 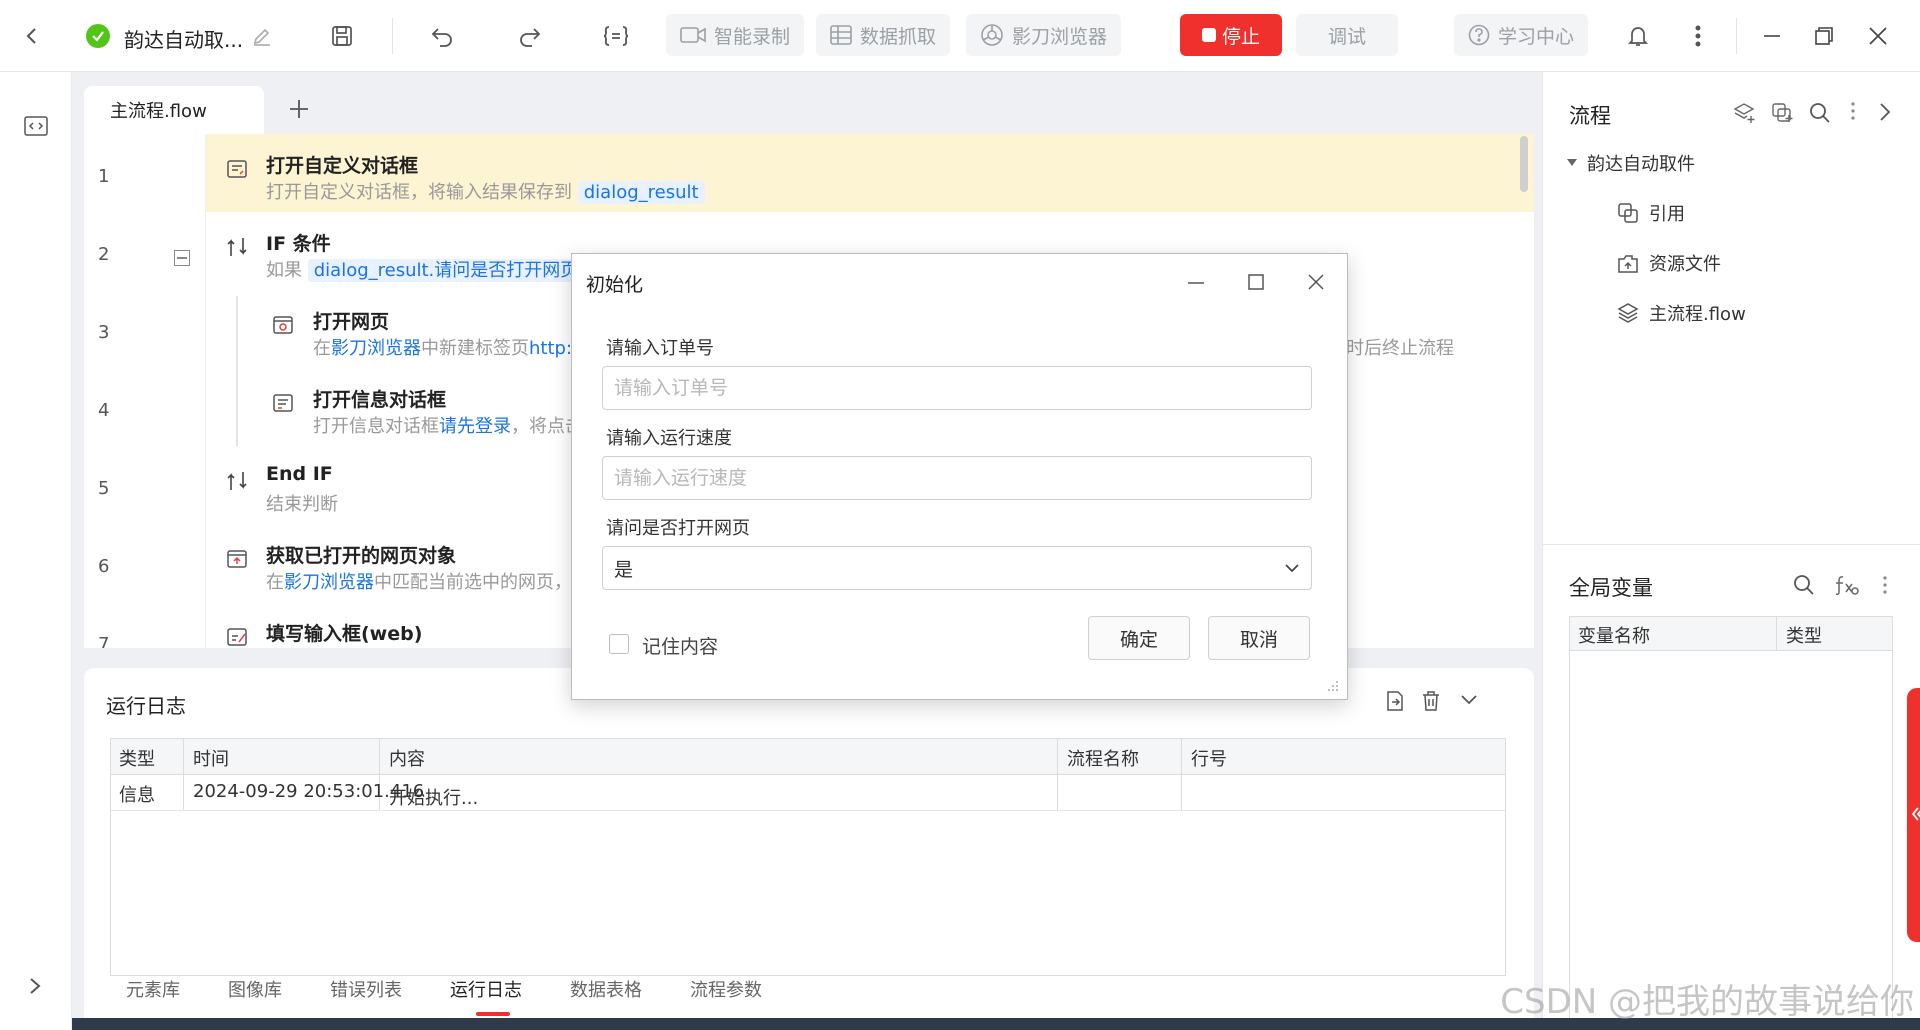 What do you see at coordinates (1707, 1002) in the screenshot?
I see `watermark: CSDN @把我的故事说给你` at bounding box center [1707, 1002].